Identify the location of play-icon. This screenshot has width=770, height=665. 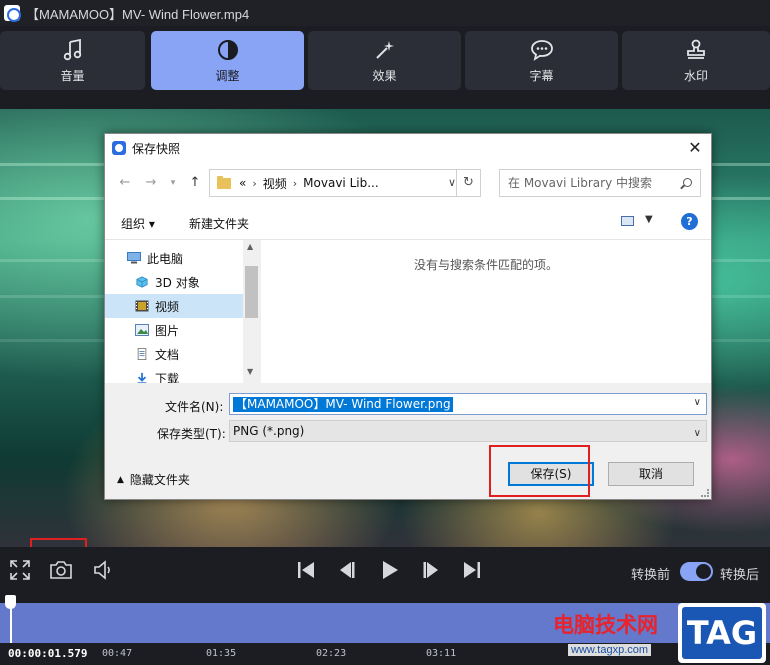
(390, 571).